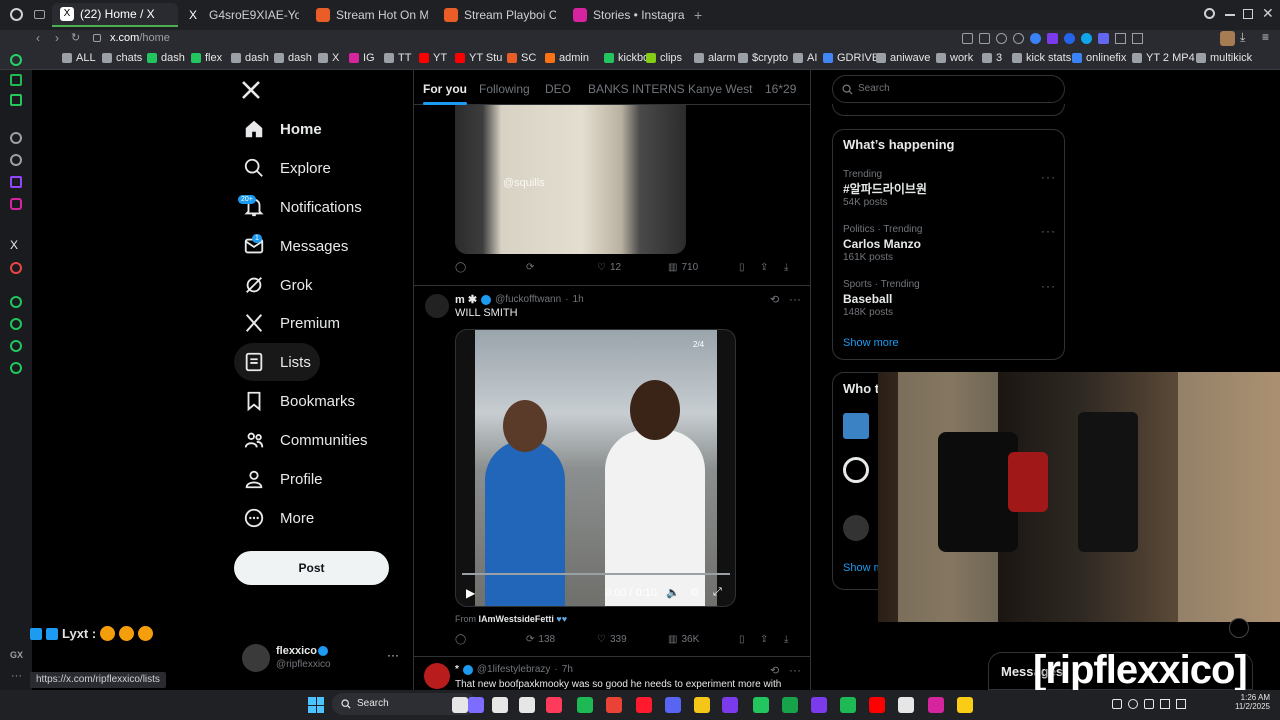 This screenshot has width=1280, height=720. I want to click on bookmark-item: alarm, so click(715, 58).